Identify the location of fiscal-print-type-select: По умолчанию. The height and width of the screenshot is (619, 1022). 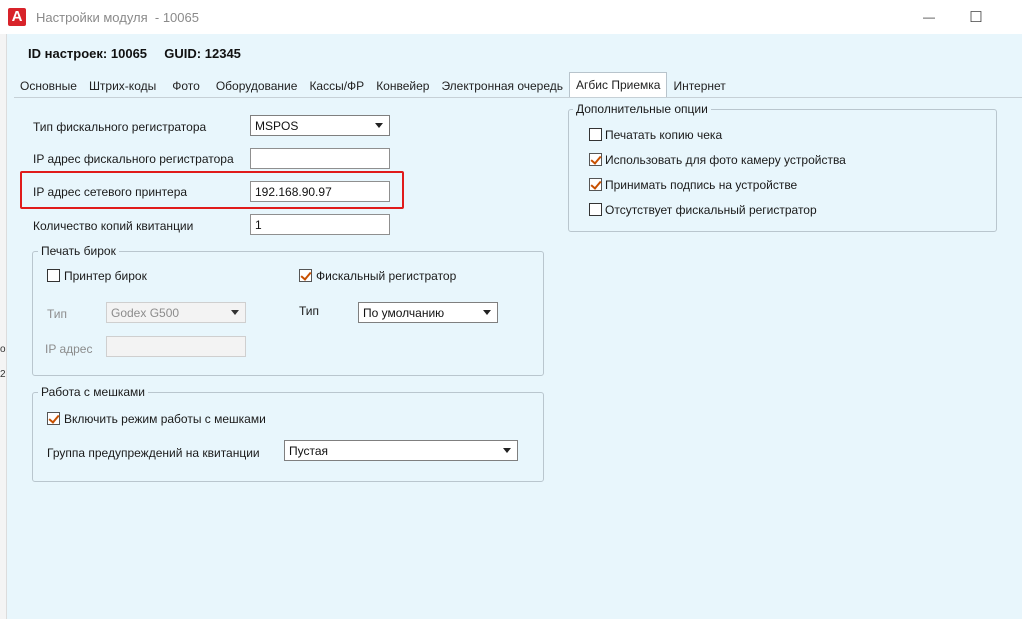
(428, 312).